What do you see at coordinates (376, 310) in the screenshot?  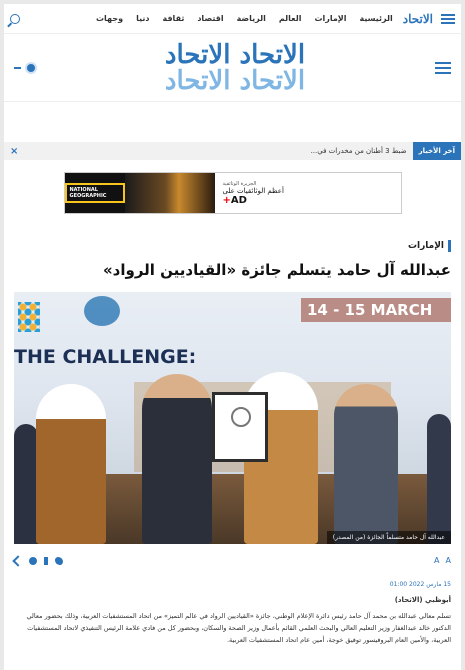 I see `photo-banner-date: 14 - 15 MARCH` at bounding box center [376, 310].